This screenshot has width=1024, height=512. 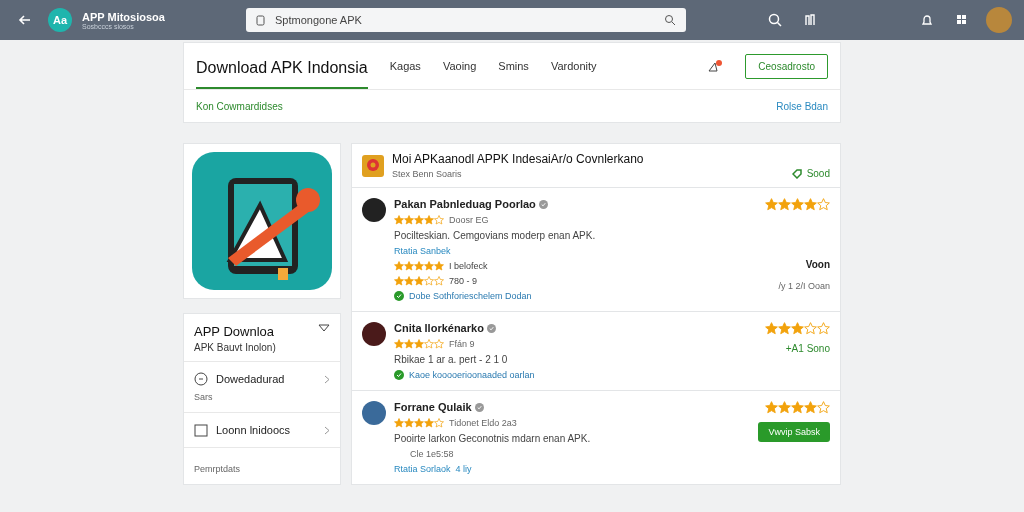 I want to click on review-detail: Dobe Sothforieschelem Dodan, so click(x=470, y=296).